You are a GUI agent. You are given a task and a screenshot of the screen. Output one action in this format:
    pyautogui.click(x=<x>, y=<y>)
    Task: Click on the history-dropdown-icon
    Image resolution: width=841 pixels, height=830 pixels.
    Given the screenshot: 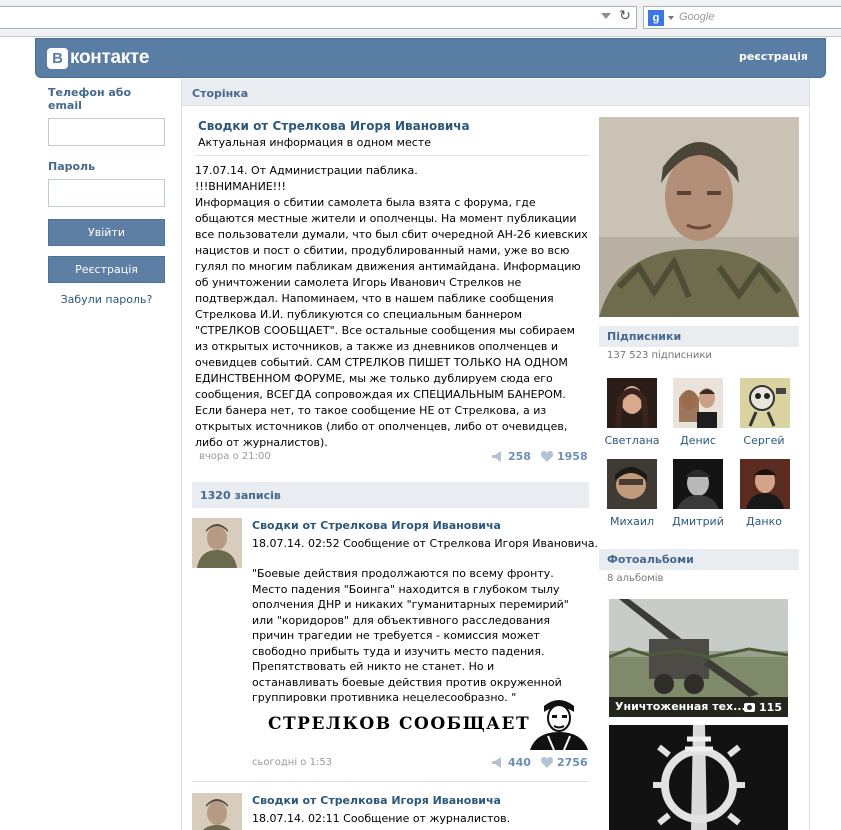 What is the action you would take?
    pyautogui.click(x=606, y=16)
    